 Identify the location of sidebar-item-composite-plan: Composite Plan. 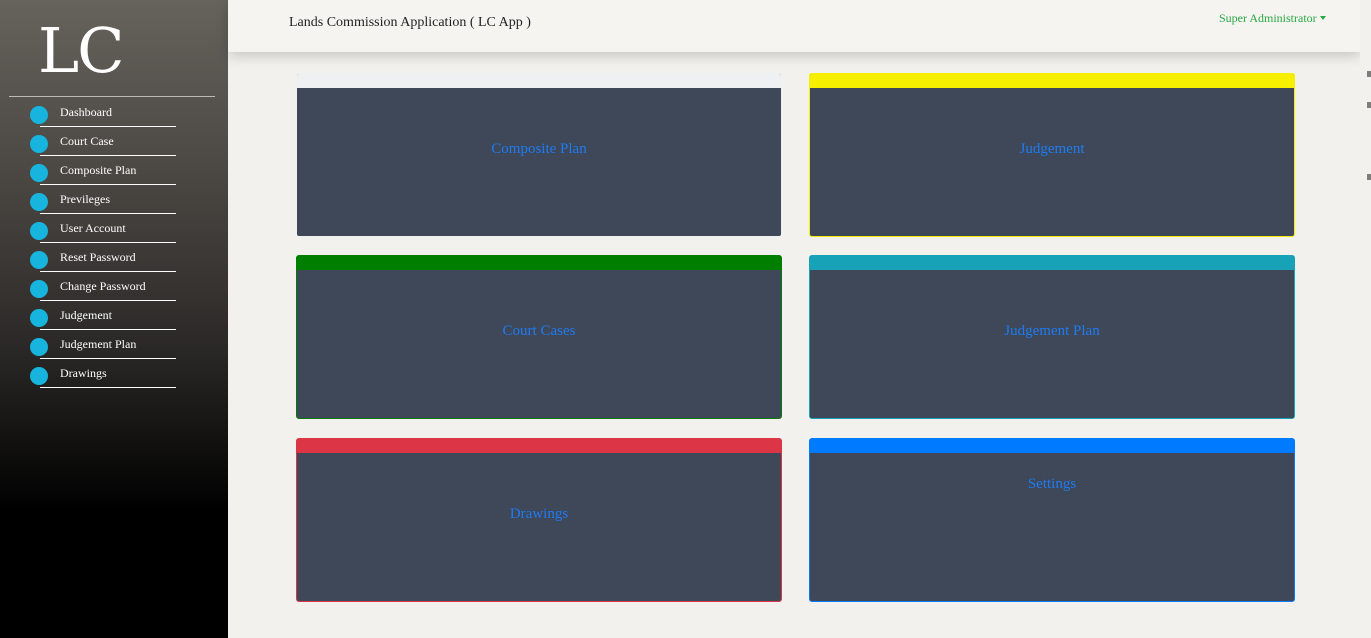
(114, 170).